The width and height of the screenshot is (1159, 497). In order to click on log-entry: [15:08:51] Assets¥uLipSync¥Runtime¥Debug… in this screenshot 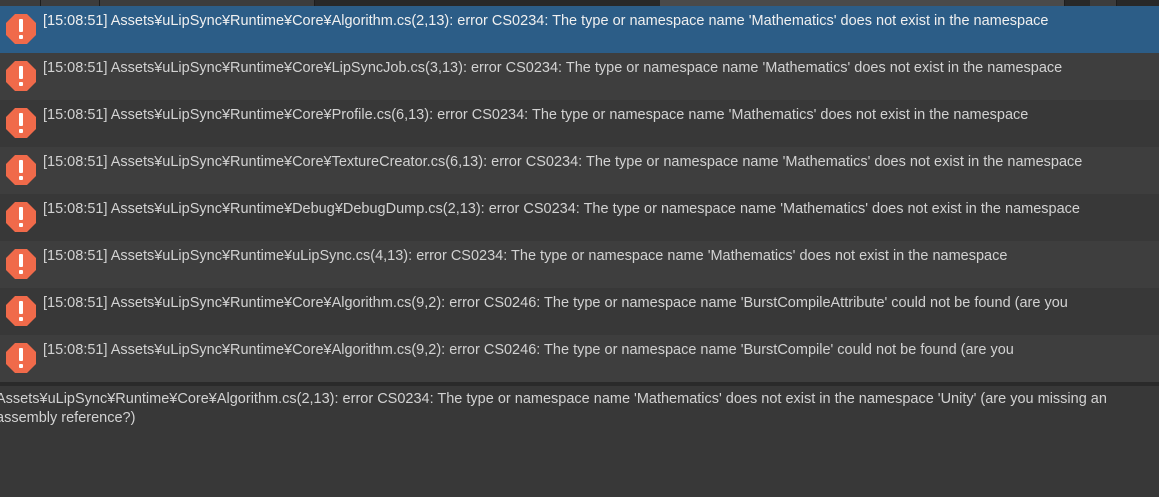, I will do `click(579, 217)`.